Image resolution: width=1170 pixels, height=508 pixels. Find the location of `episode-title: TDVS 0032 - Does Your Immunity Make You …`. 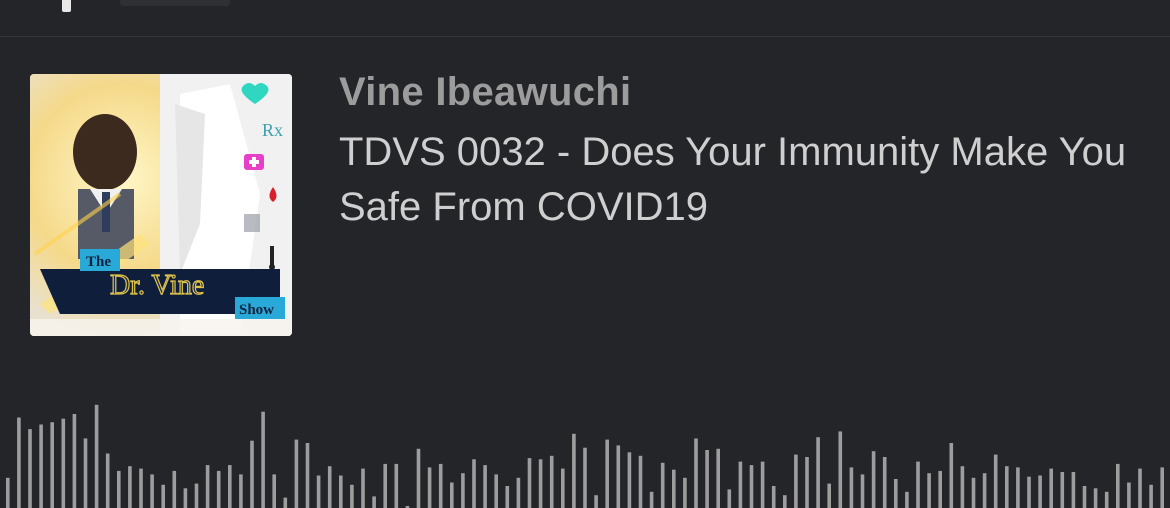

episode-title: TDVS 0032 - Does Your Immunity Make You … is located at coordinates (739, 180).